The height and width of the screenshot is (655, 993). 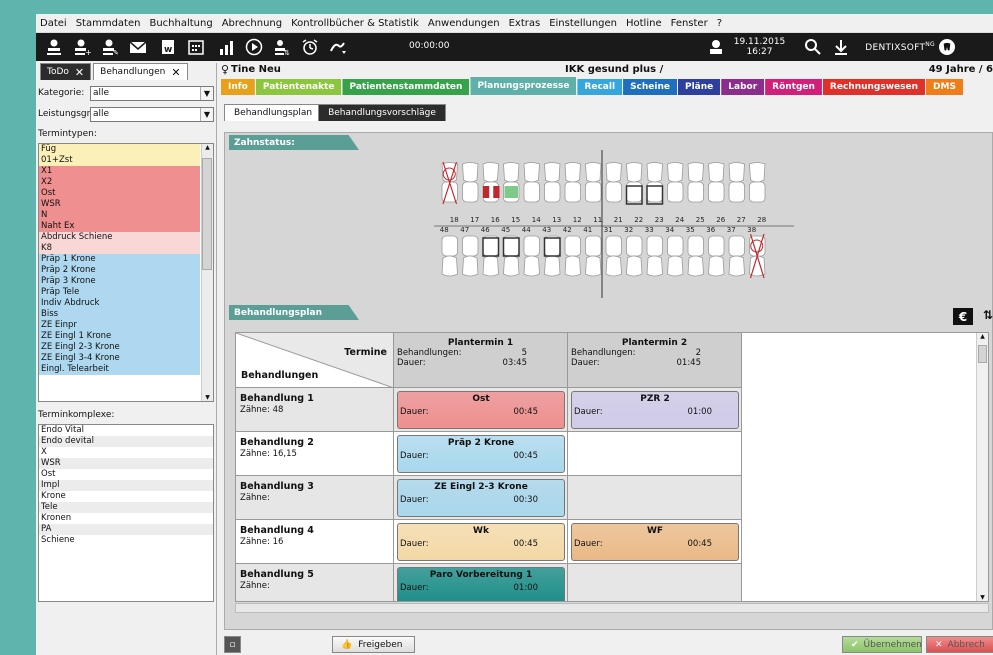 I want to click on appointment-card: Paro Vorbereitung 1 Dauer: 01:00, so click(x=481, y=584).